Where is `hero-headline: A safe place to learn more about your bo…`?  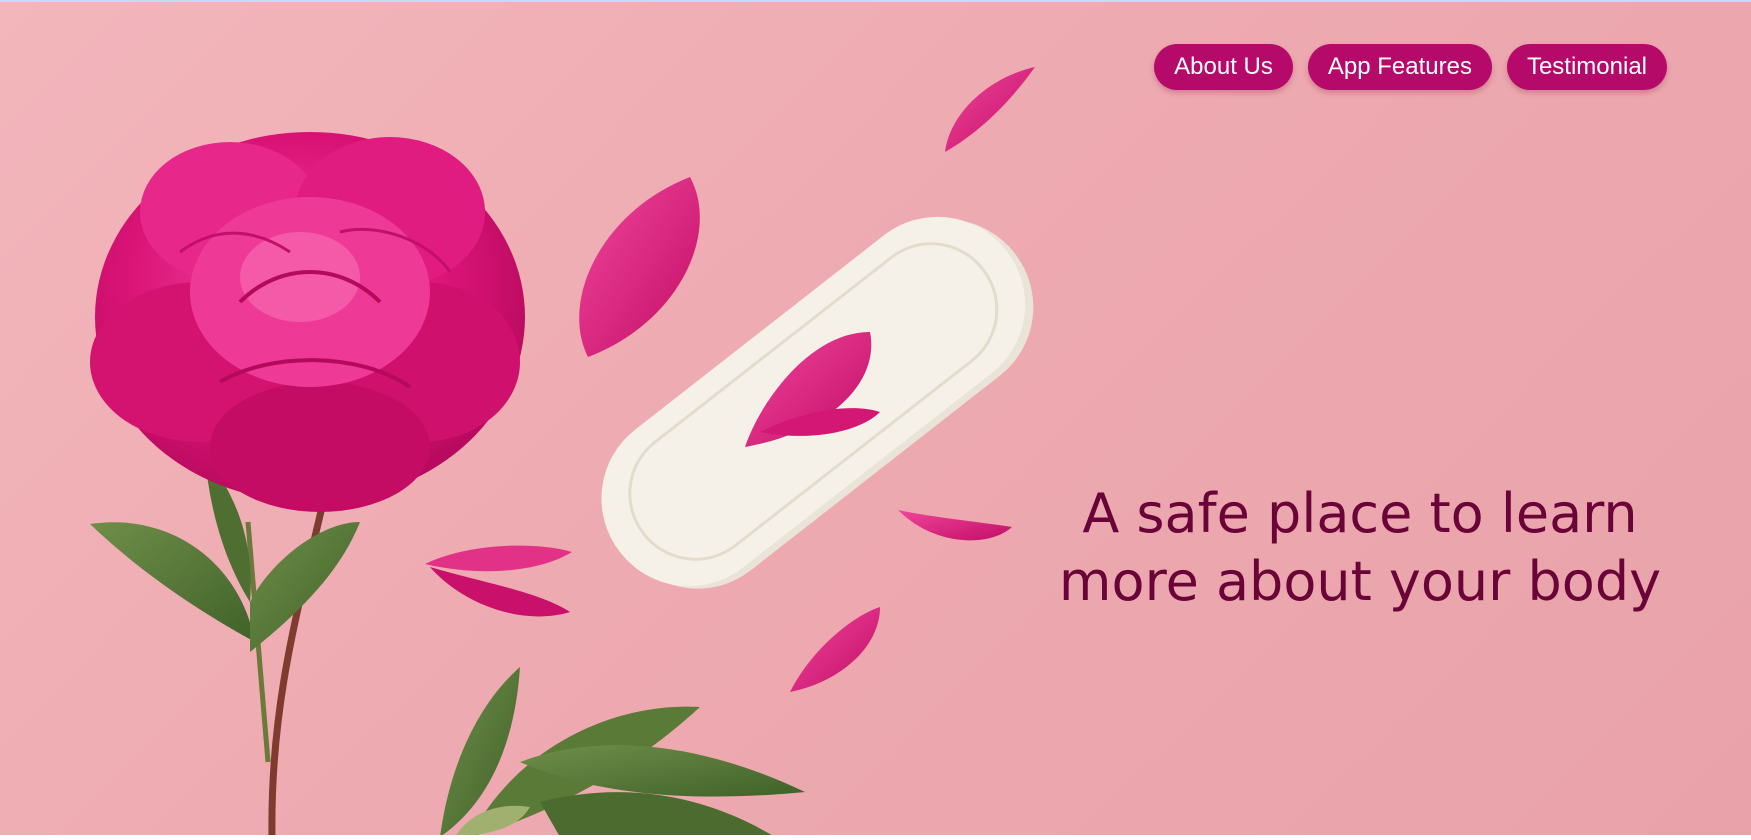 hero-headline: A safe place to learn more about your bo… is located at coordinates (1360, 548).